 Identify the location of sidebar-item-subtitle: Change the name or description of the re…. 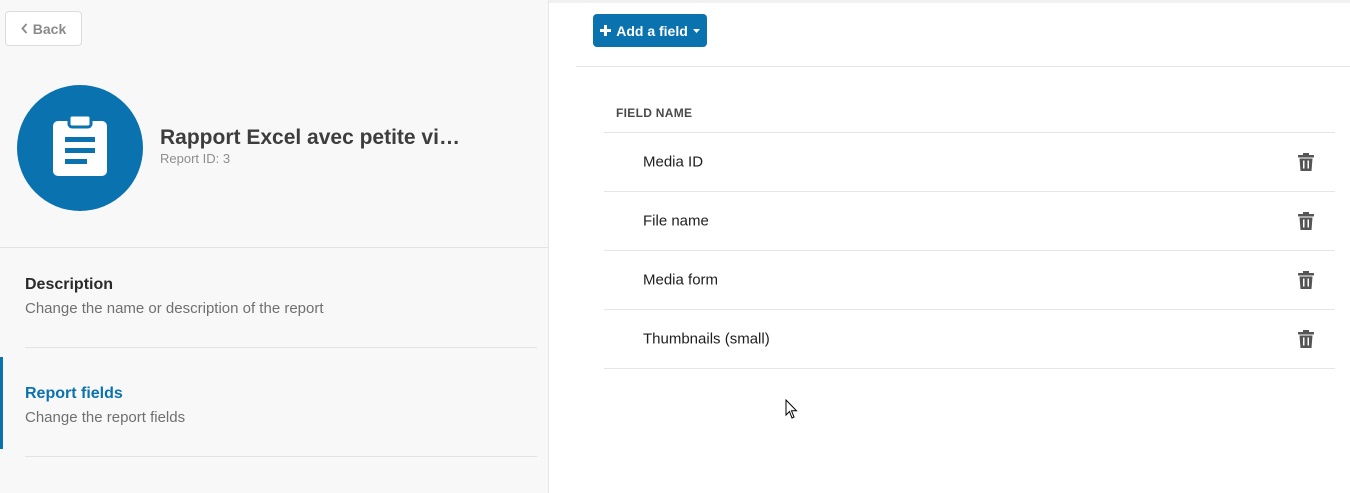
(174, 308).